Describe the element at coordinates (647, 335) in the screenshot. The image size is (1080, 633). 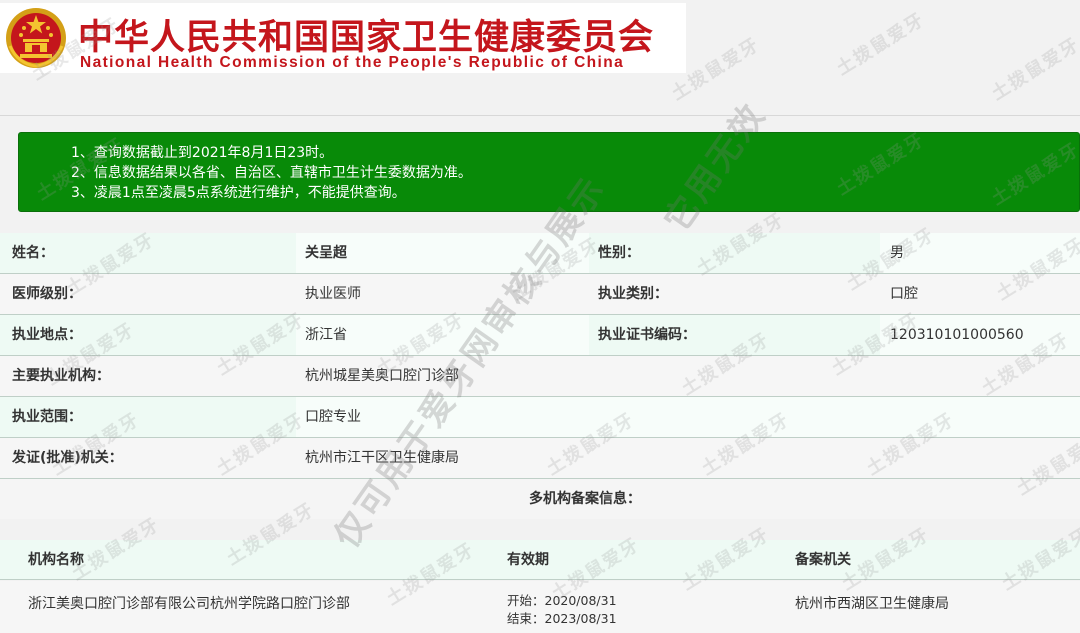
I see `cert-number-label: 执业证书编码：` at that location.